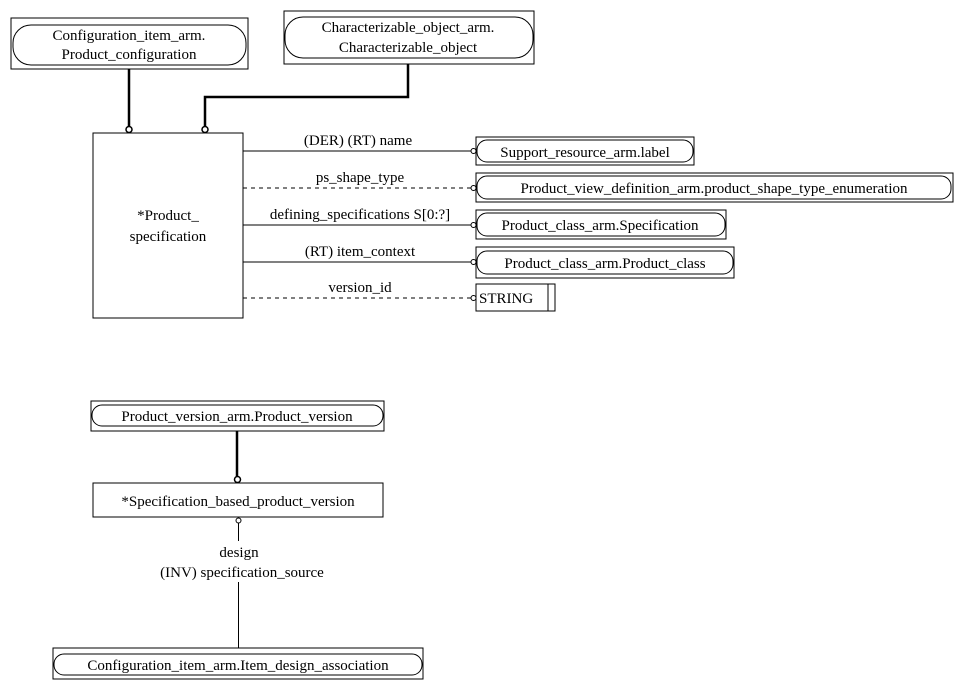 The height and width of the screenshot is (690, 963). I want to click on entity-specification-based-product-version-text: *Specification_based_product_version, so click(238, 502).